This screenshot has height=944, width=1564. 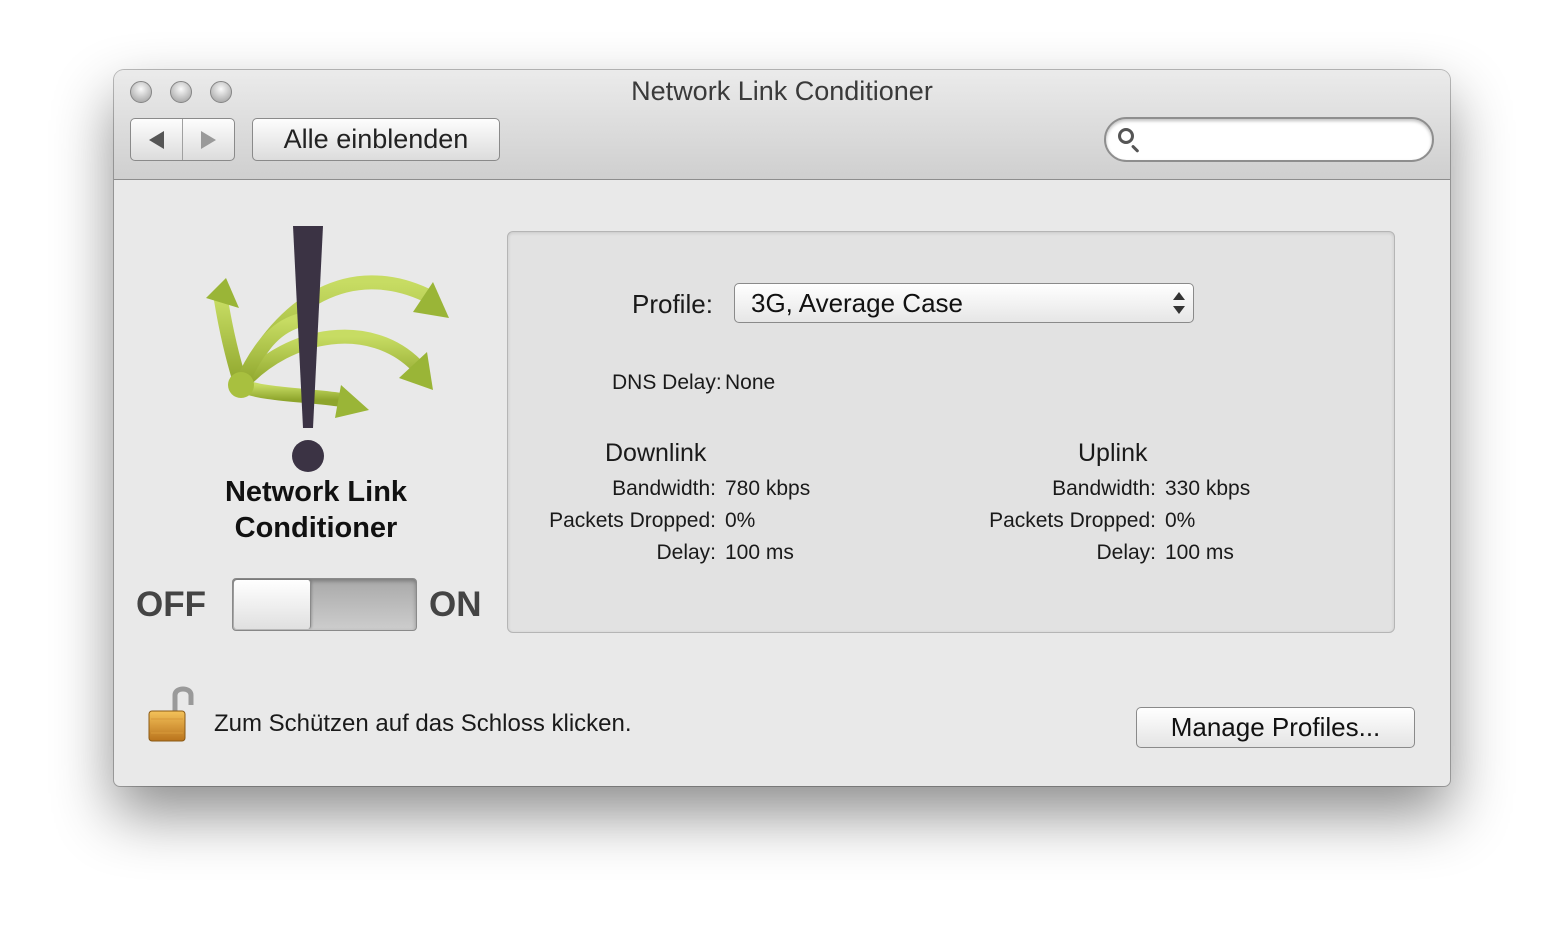 What do you see at coordinates (782, 125) in the screenshot?
I see `titlebar: Network Link Conditioner Alle einblenden` at bounding box center [782, 125].